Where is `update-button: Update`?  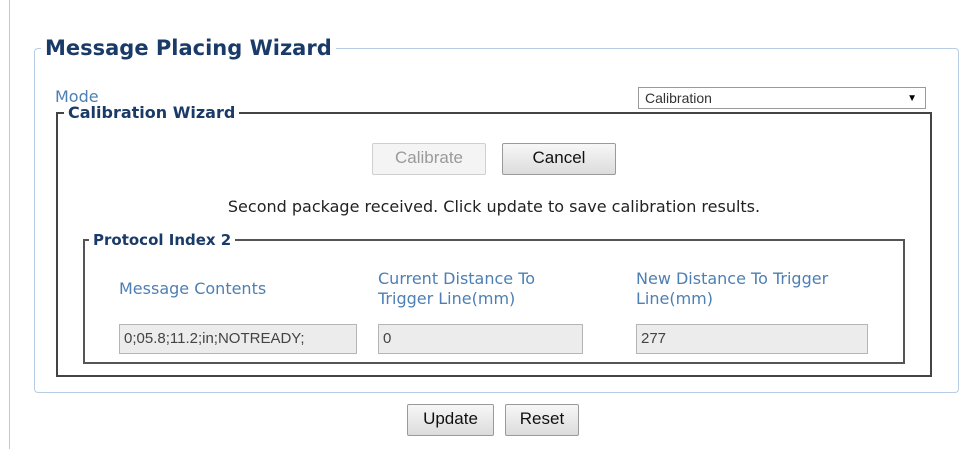 update-button: Update is located at coordinates (450, 420).